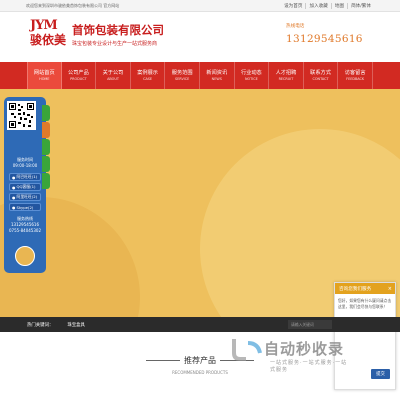 The width and height of the screenshot is (400, 400). Describe the element at coordinates (200, 324) in the screenshot. I see `hot-keywords-bar: 热门关键词： 珠宝盒具 请输入关键词` at that location.